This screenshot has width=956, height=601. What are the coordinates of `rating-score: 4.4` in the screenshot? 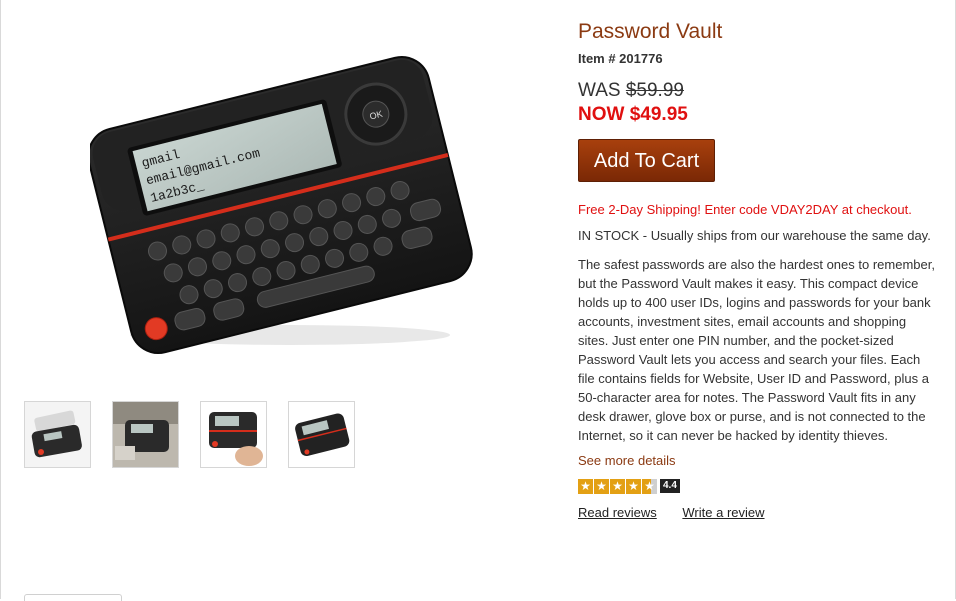 It's located at (670, 486).